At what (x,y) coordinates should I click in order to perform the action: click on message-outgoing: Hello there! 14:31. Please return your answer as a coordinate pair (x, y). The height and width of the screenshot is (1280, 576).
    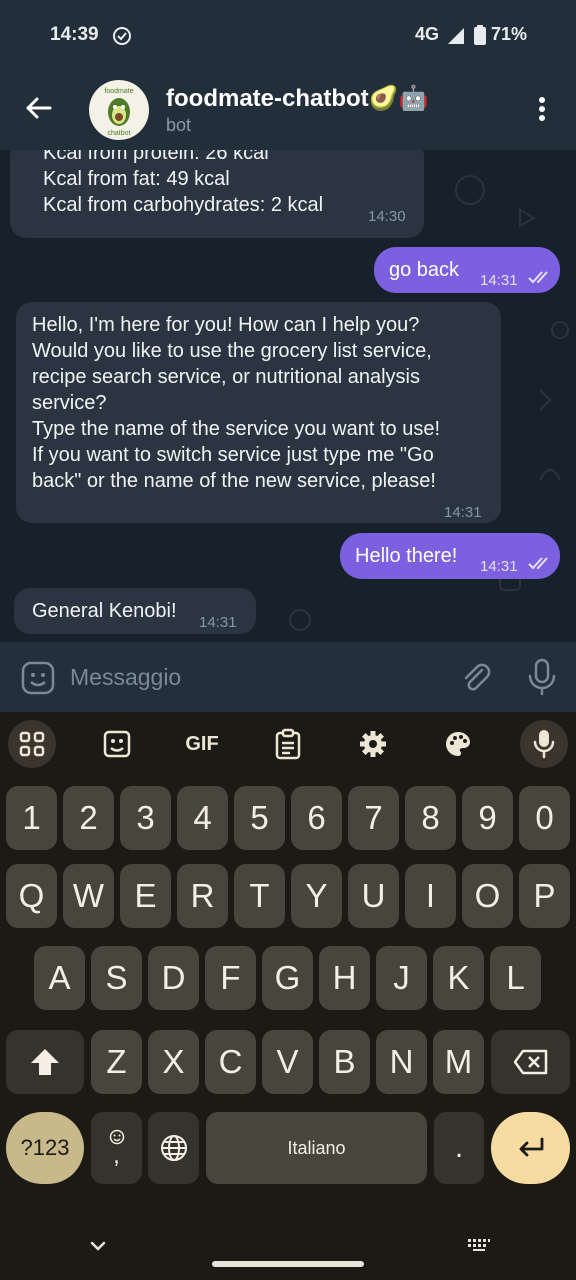
    Looking at the image, I should click on (450, 556).